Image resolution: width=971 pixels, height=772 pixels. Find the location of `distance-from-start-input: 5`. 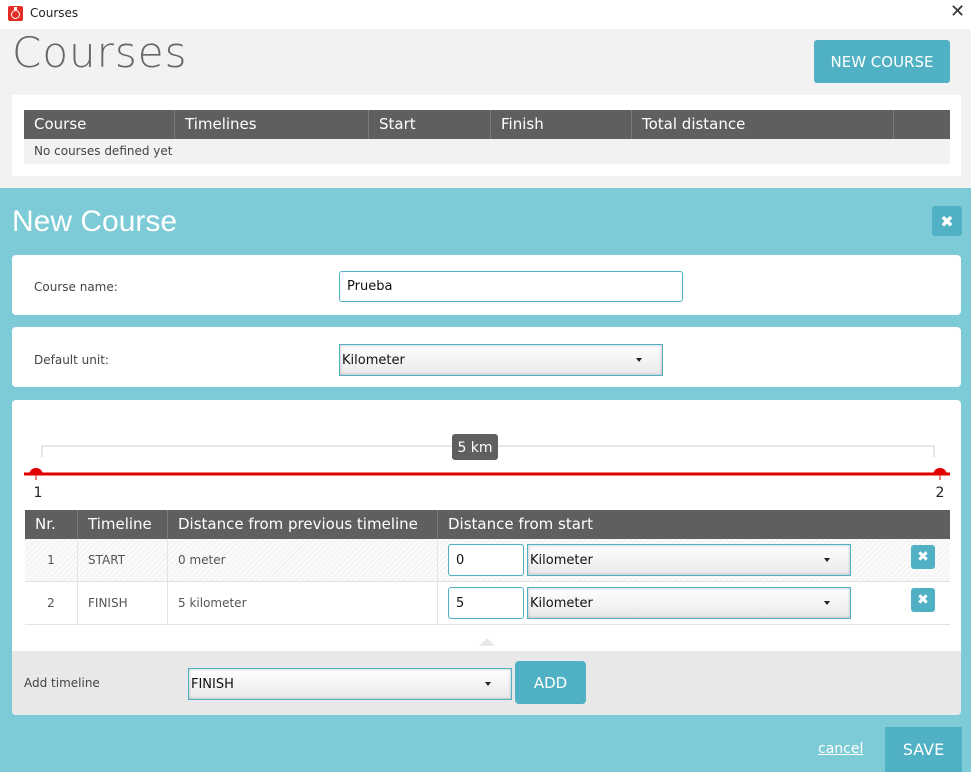

distance-from-start-input: 5 is located at coordinates (486, 603).